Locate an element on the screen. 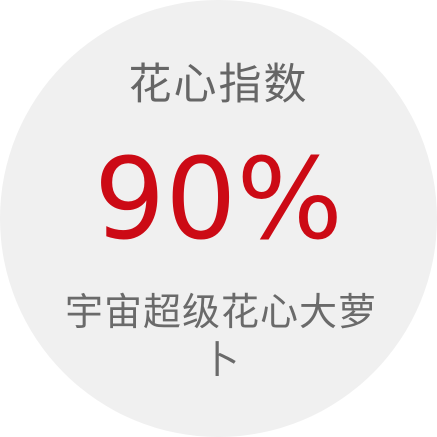  card-title: 花心指数 is located at coordinates (218, 85).